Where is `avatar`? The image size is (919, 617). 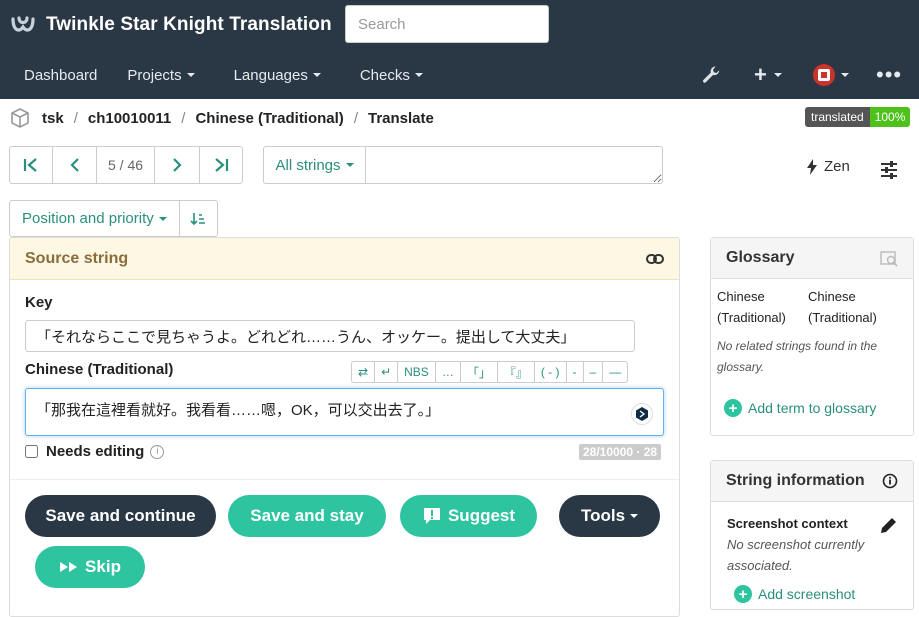 avatar is located at coordinates (824, 75).